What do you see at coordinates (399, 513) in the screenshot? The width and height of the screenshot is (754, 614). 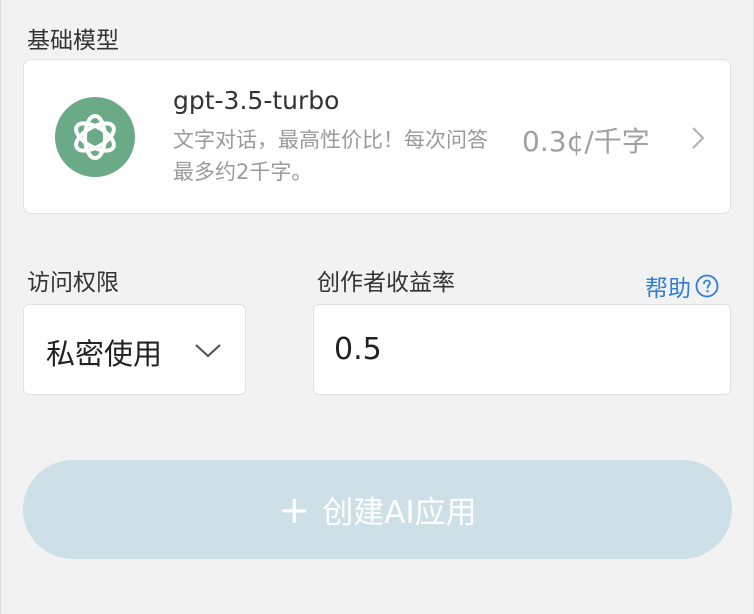 I see `create-ai-app-label: 创建AI应用` at bounding box center [399, 513].